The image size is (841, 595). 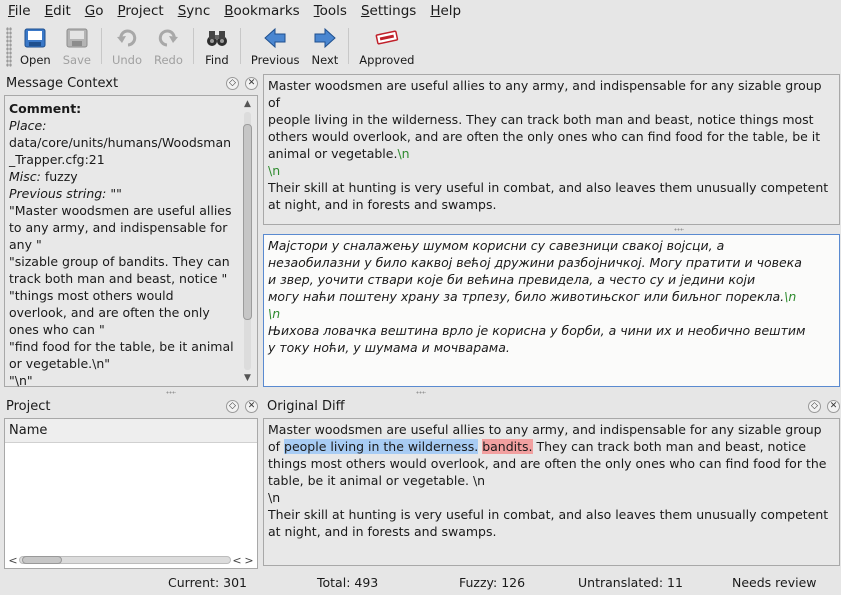 What do you see at coordinates (57, 329) in the screenshot?
I see `context-line: ones who can "` at bounding box center [57, 329].